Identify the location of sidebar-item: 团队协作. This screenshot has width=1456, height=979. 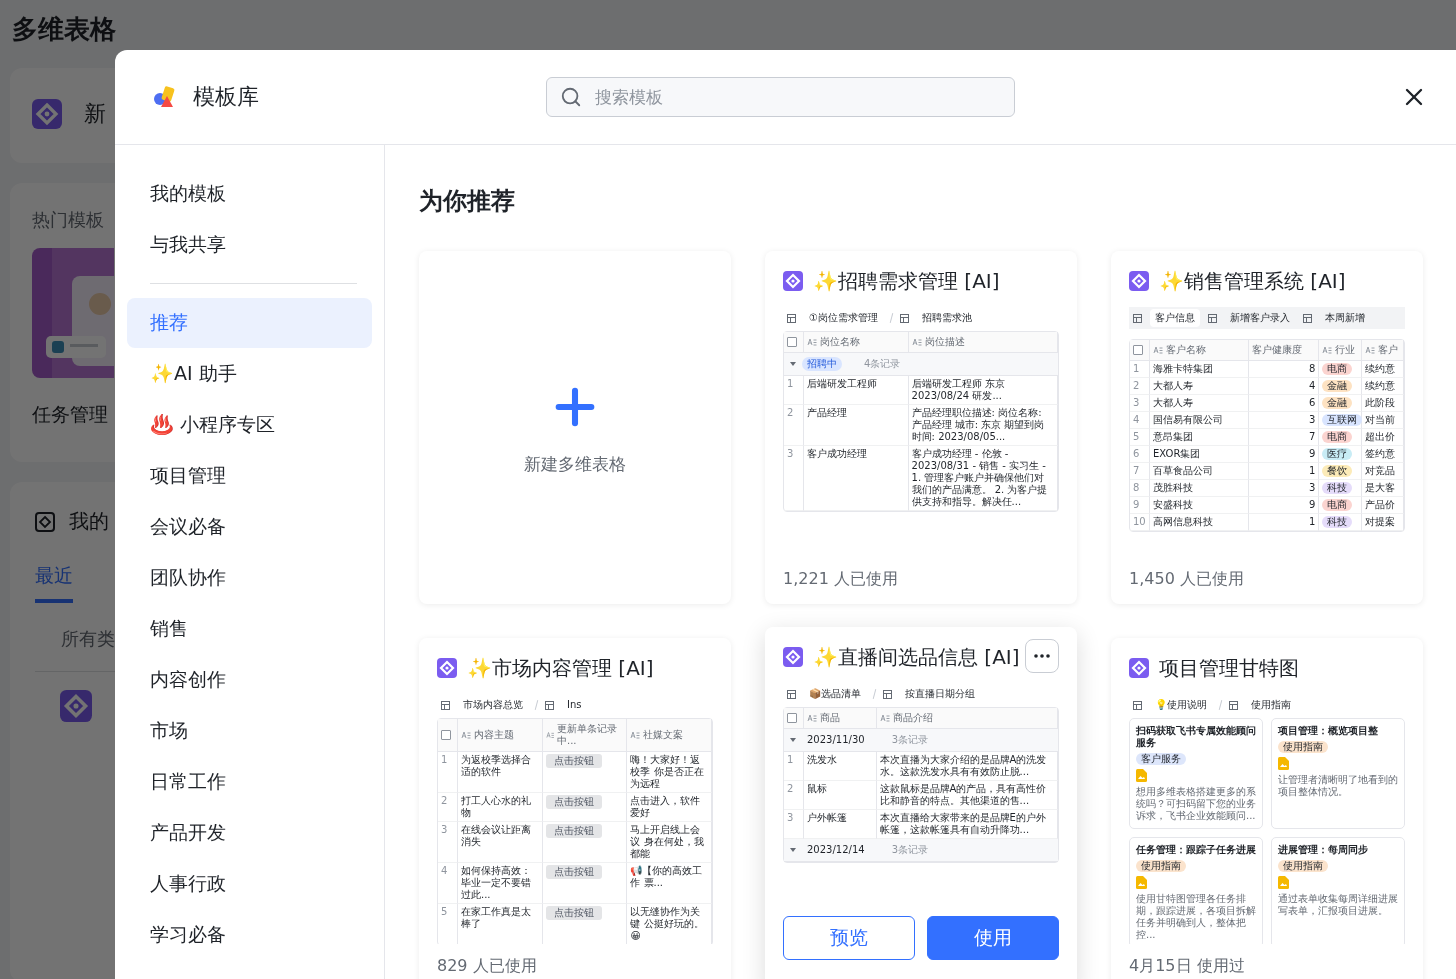
(249, 578).